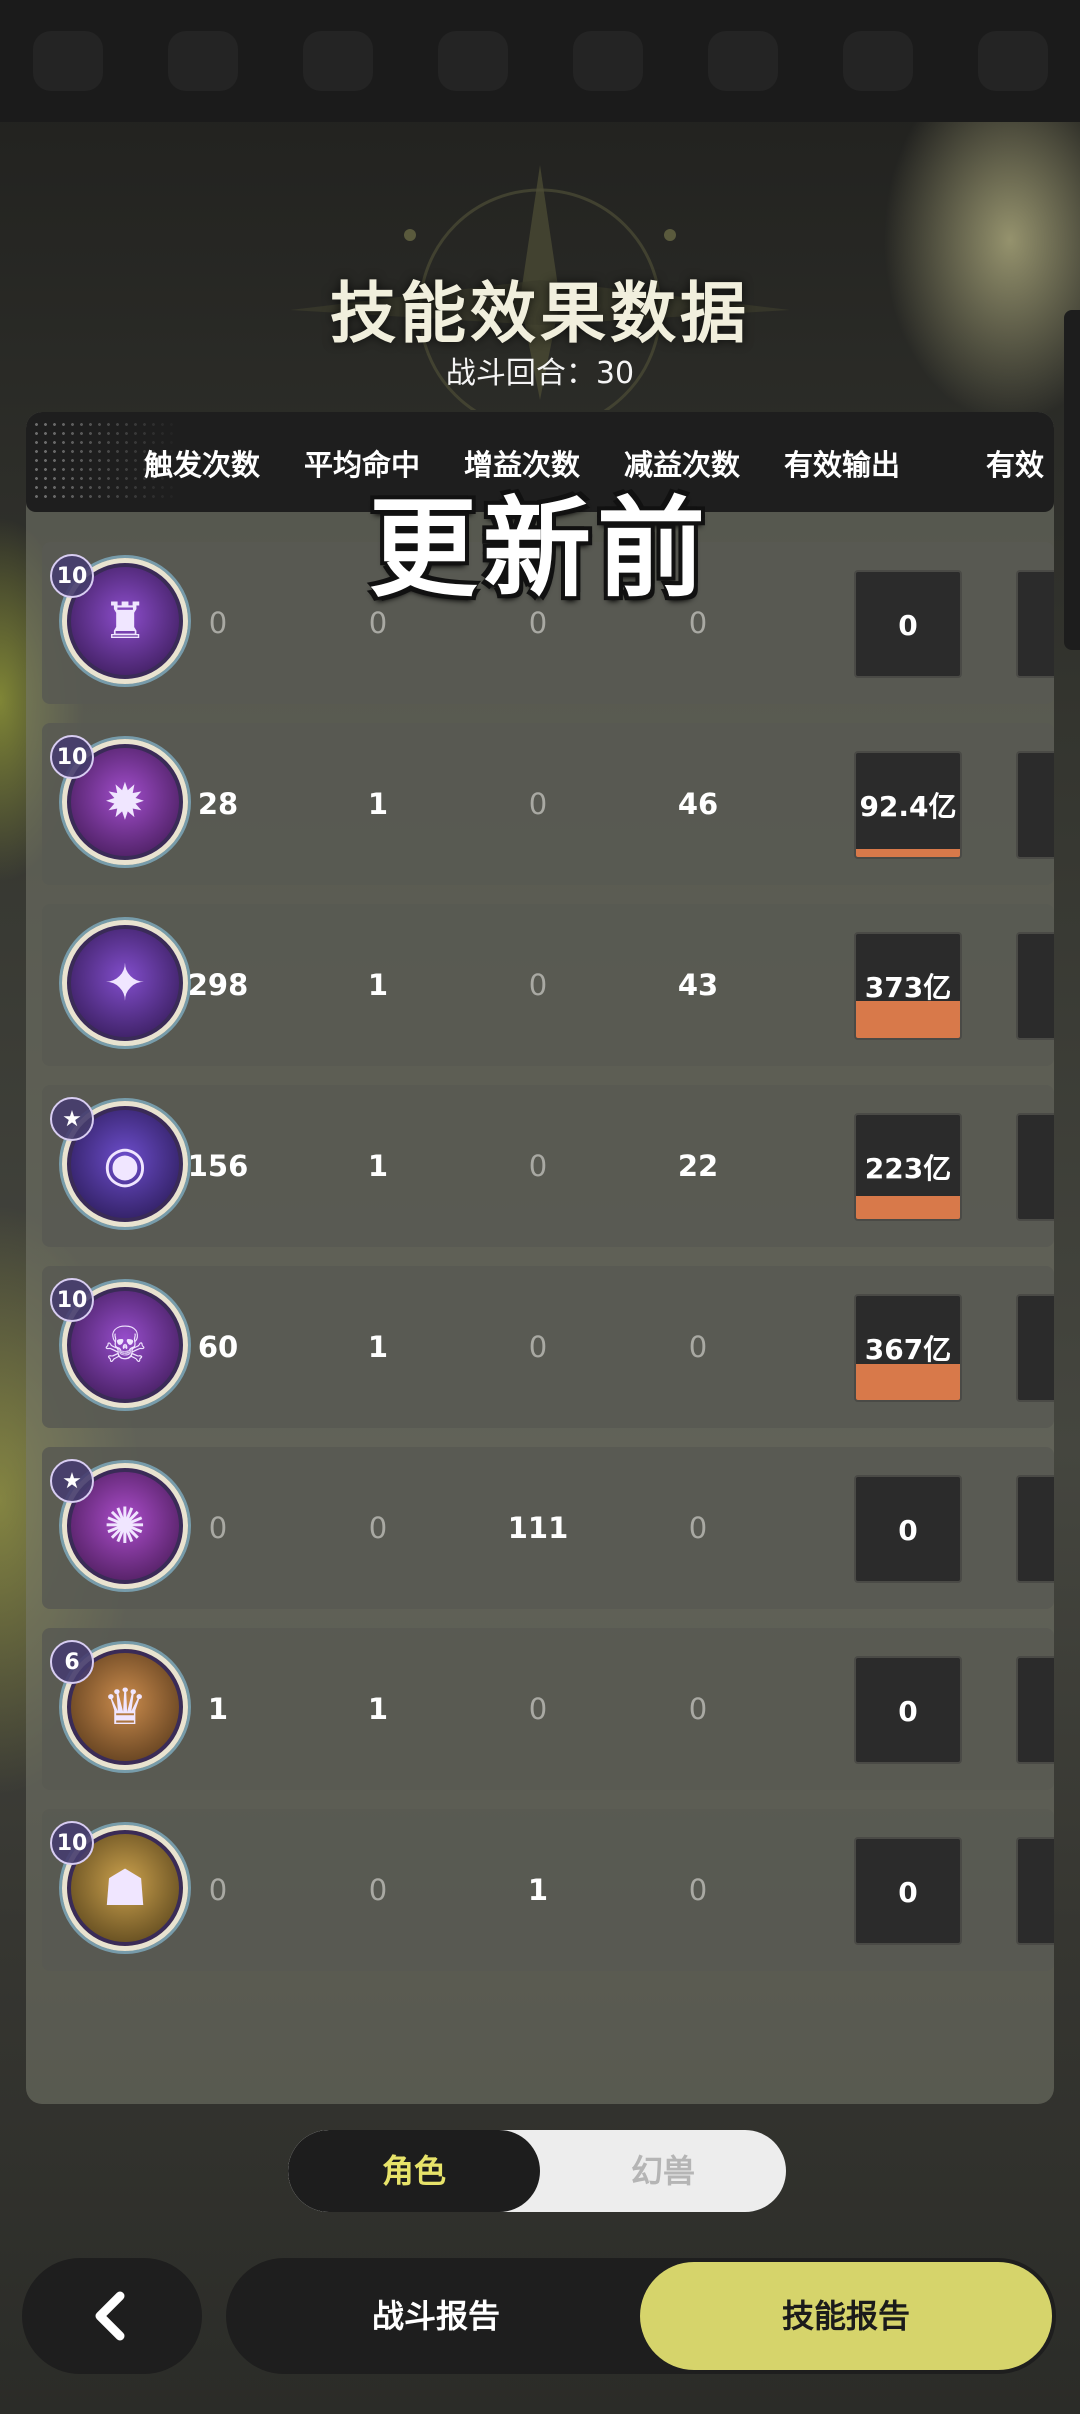 Image resolution: width=1080 pixels, height=2414 pixels. I want to click on tab-battle-report: 战斗报告, so click(436, 2316).